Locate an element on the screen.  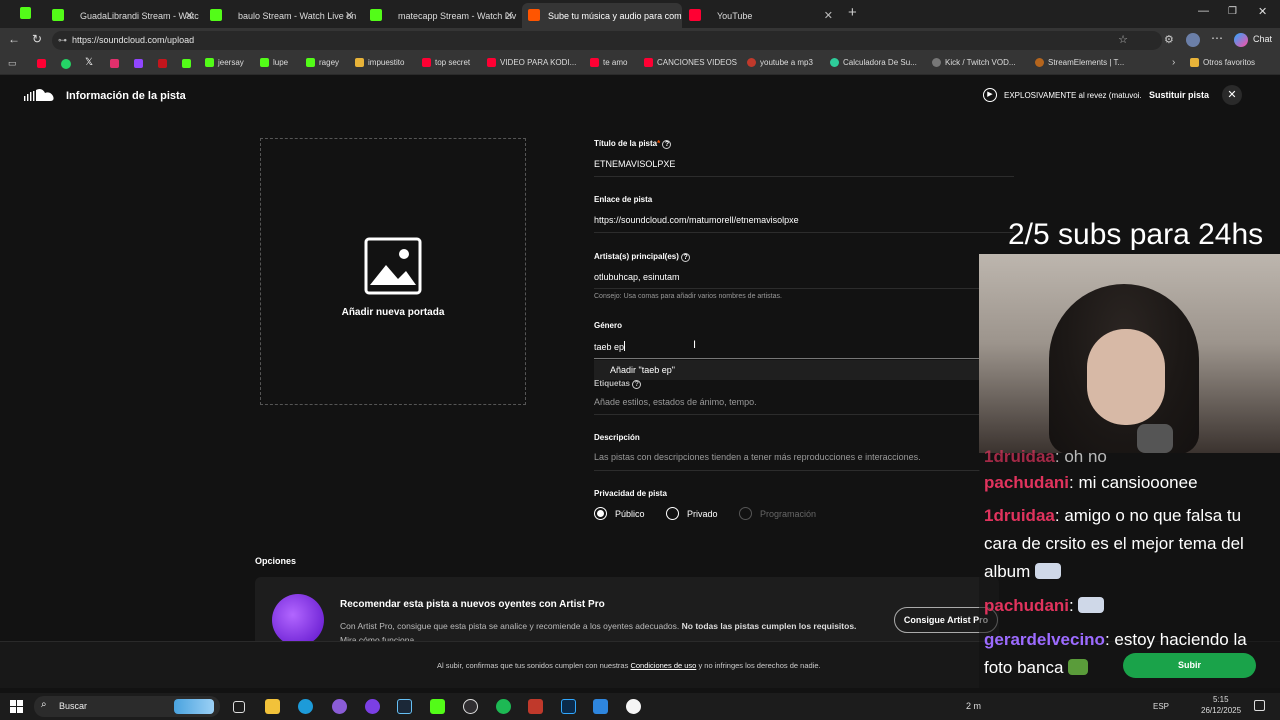
close-window-icon: ✕ is located at coordinates (1262, 11).